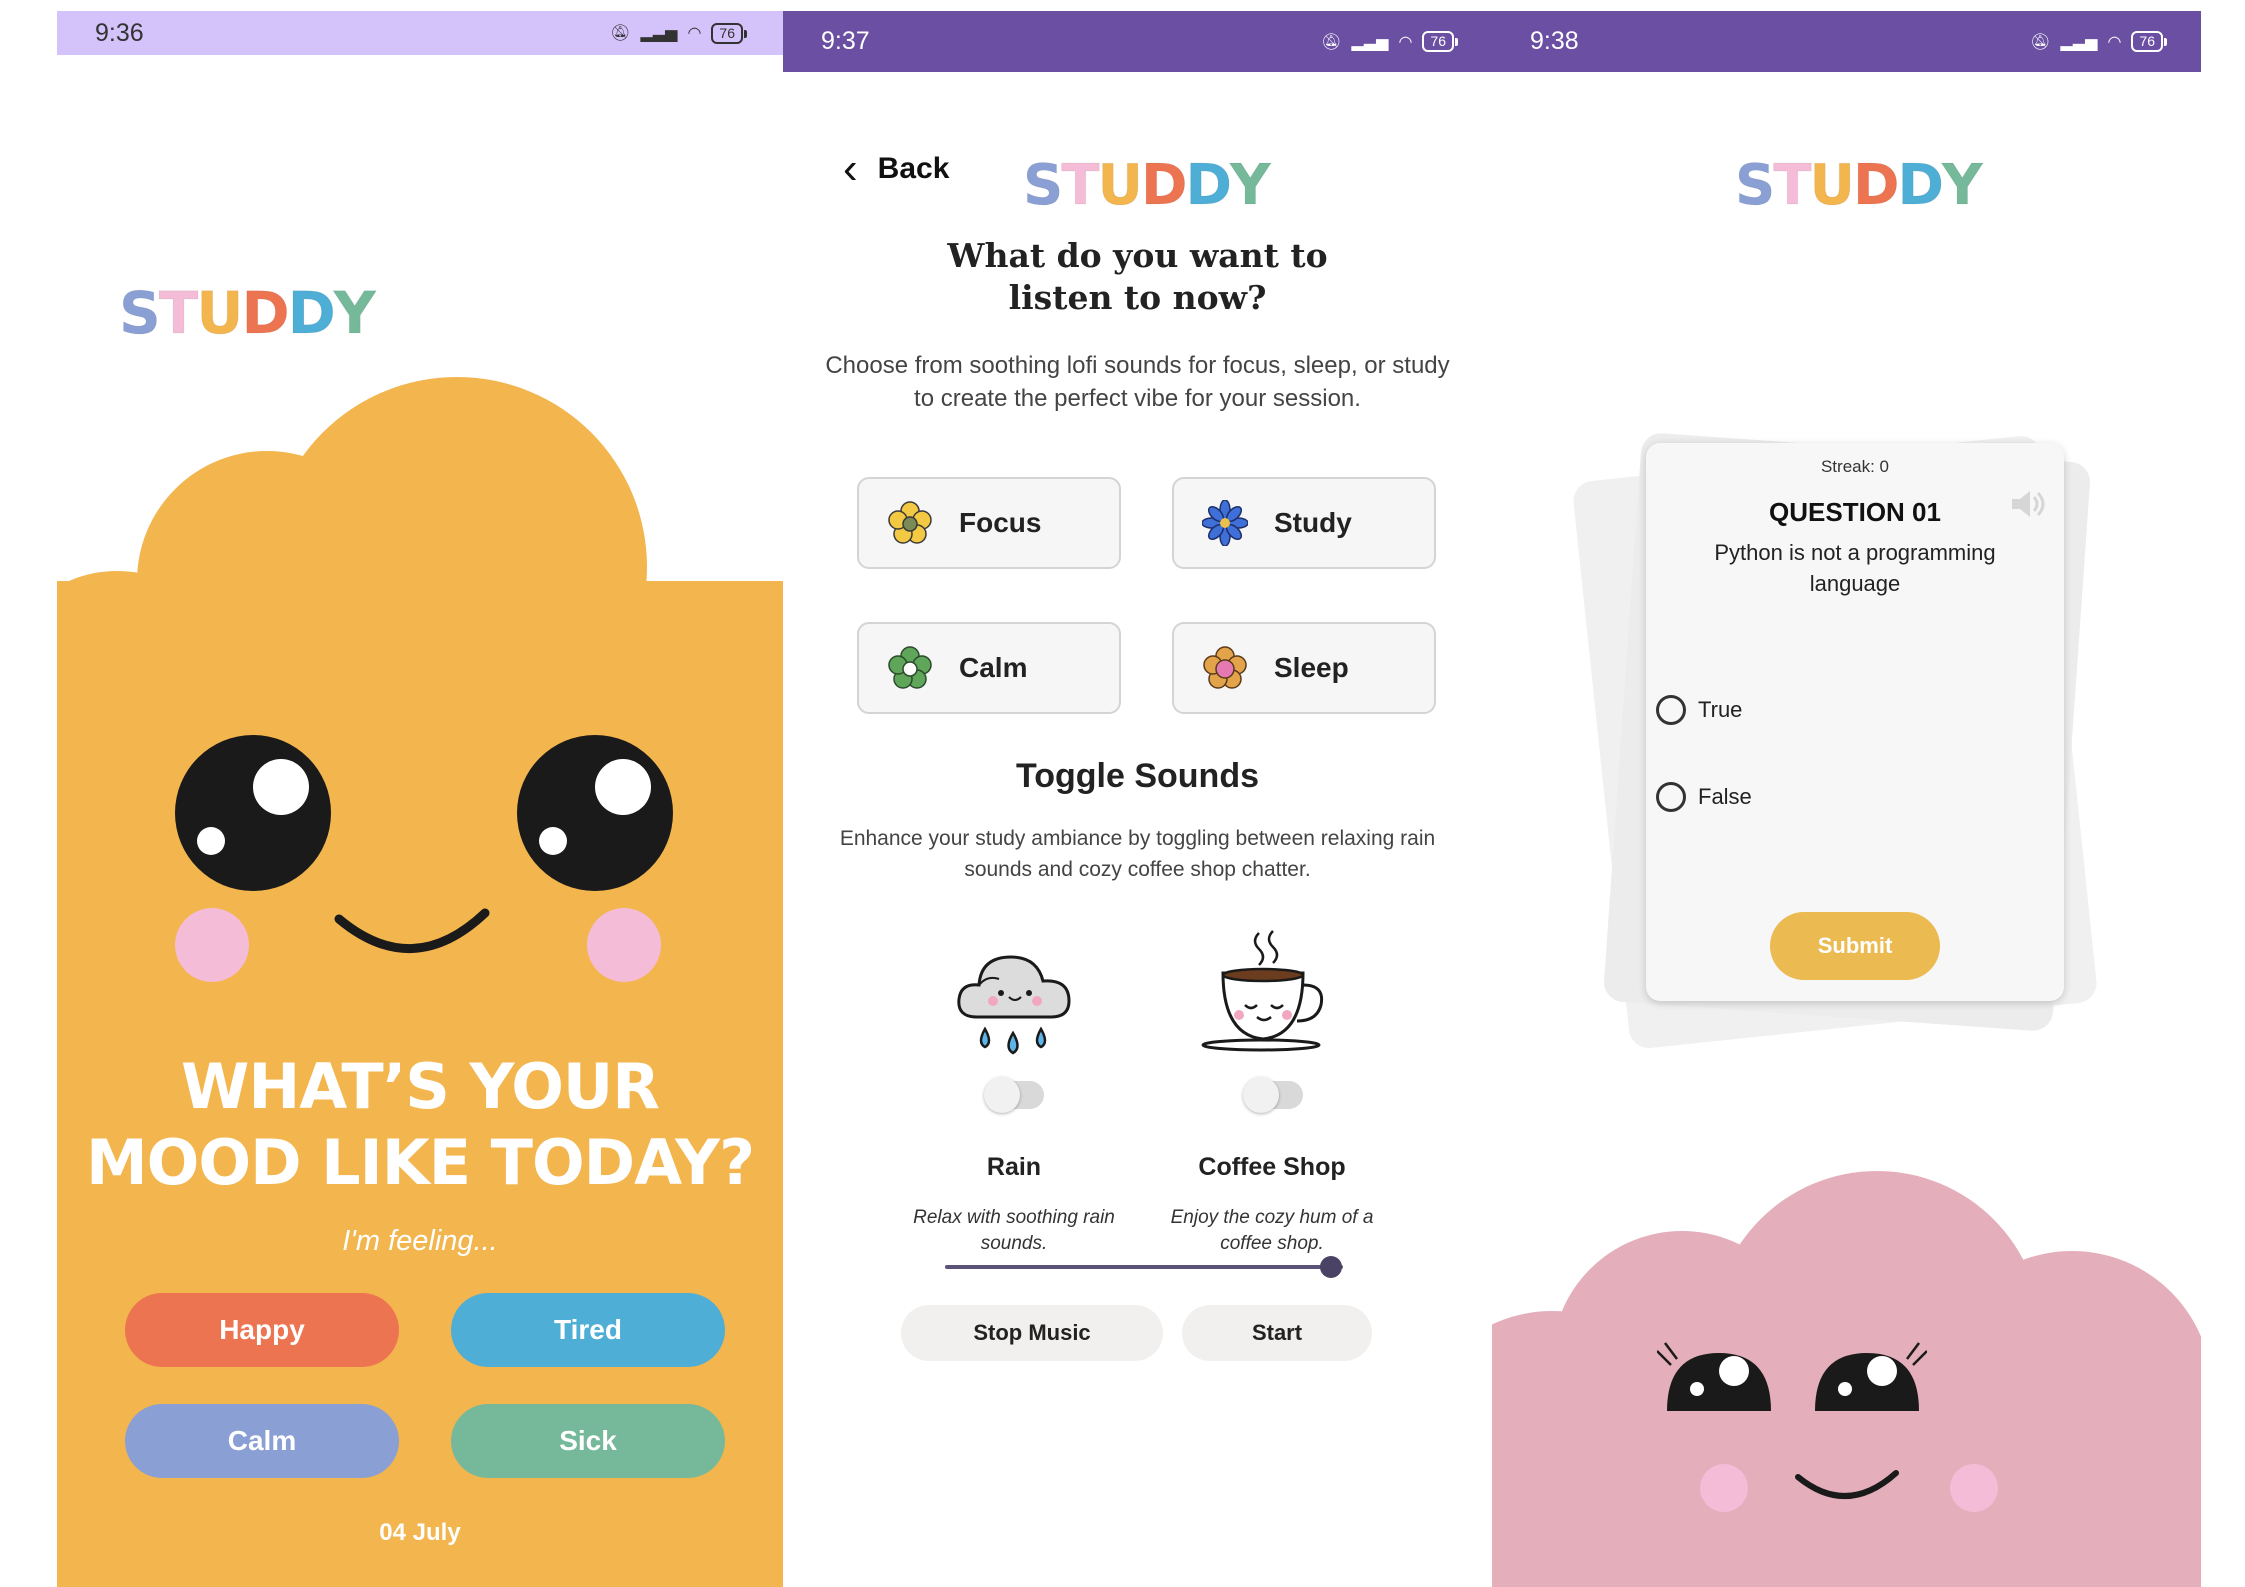 The width and height of the screenshot is (2245, 1587). What do you see at coordinates (1792, 1376) in the screenshot?
I see `mascot-eyes` at bounding box center [1792, 1376].